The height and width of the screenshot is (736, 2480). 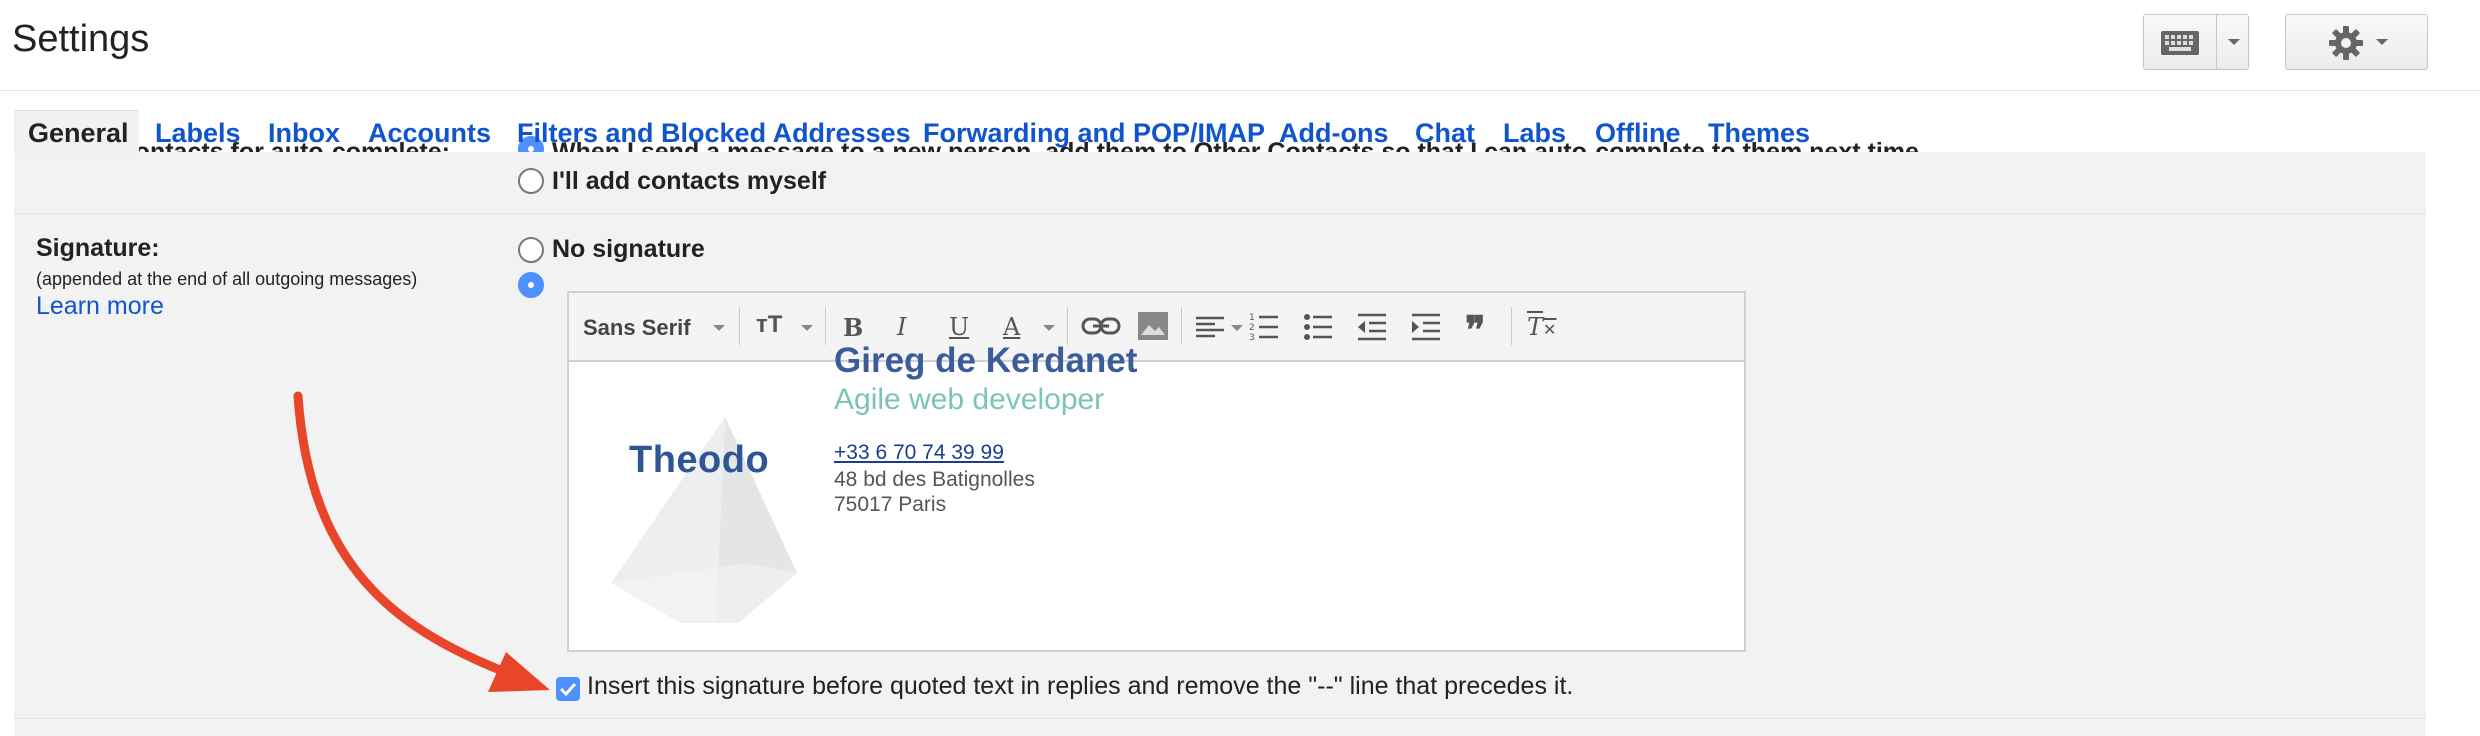 I want to click on settings-gear-button, so click(x=2356, y=42).